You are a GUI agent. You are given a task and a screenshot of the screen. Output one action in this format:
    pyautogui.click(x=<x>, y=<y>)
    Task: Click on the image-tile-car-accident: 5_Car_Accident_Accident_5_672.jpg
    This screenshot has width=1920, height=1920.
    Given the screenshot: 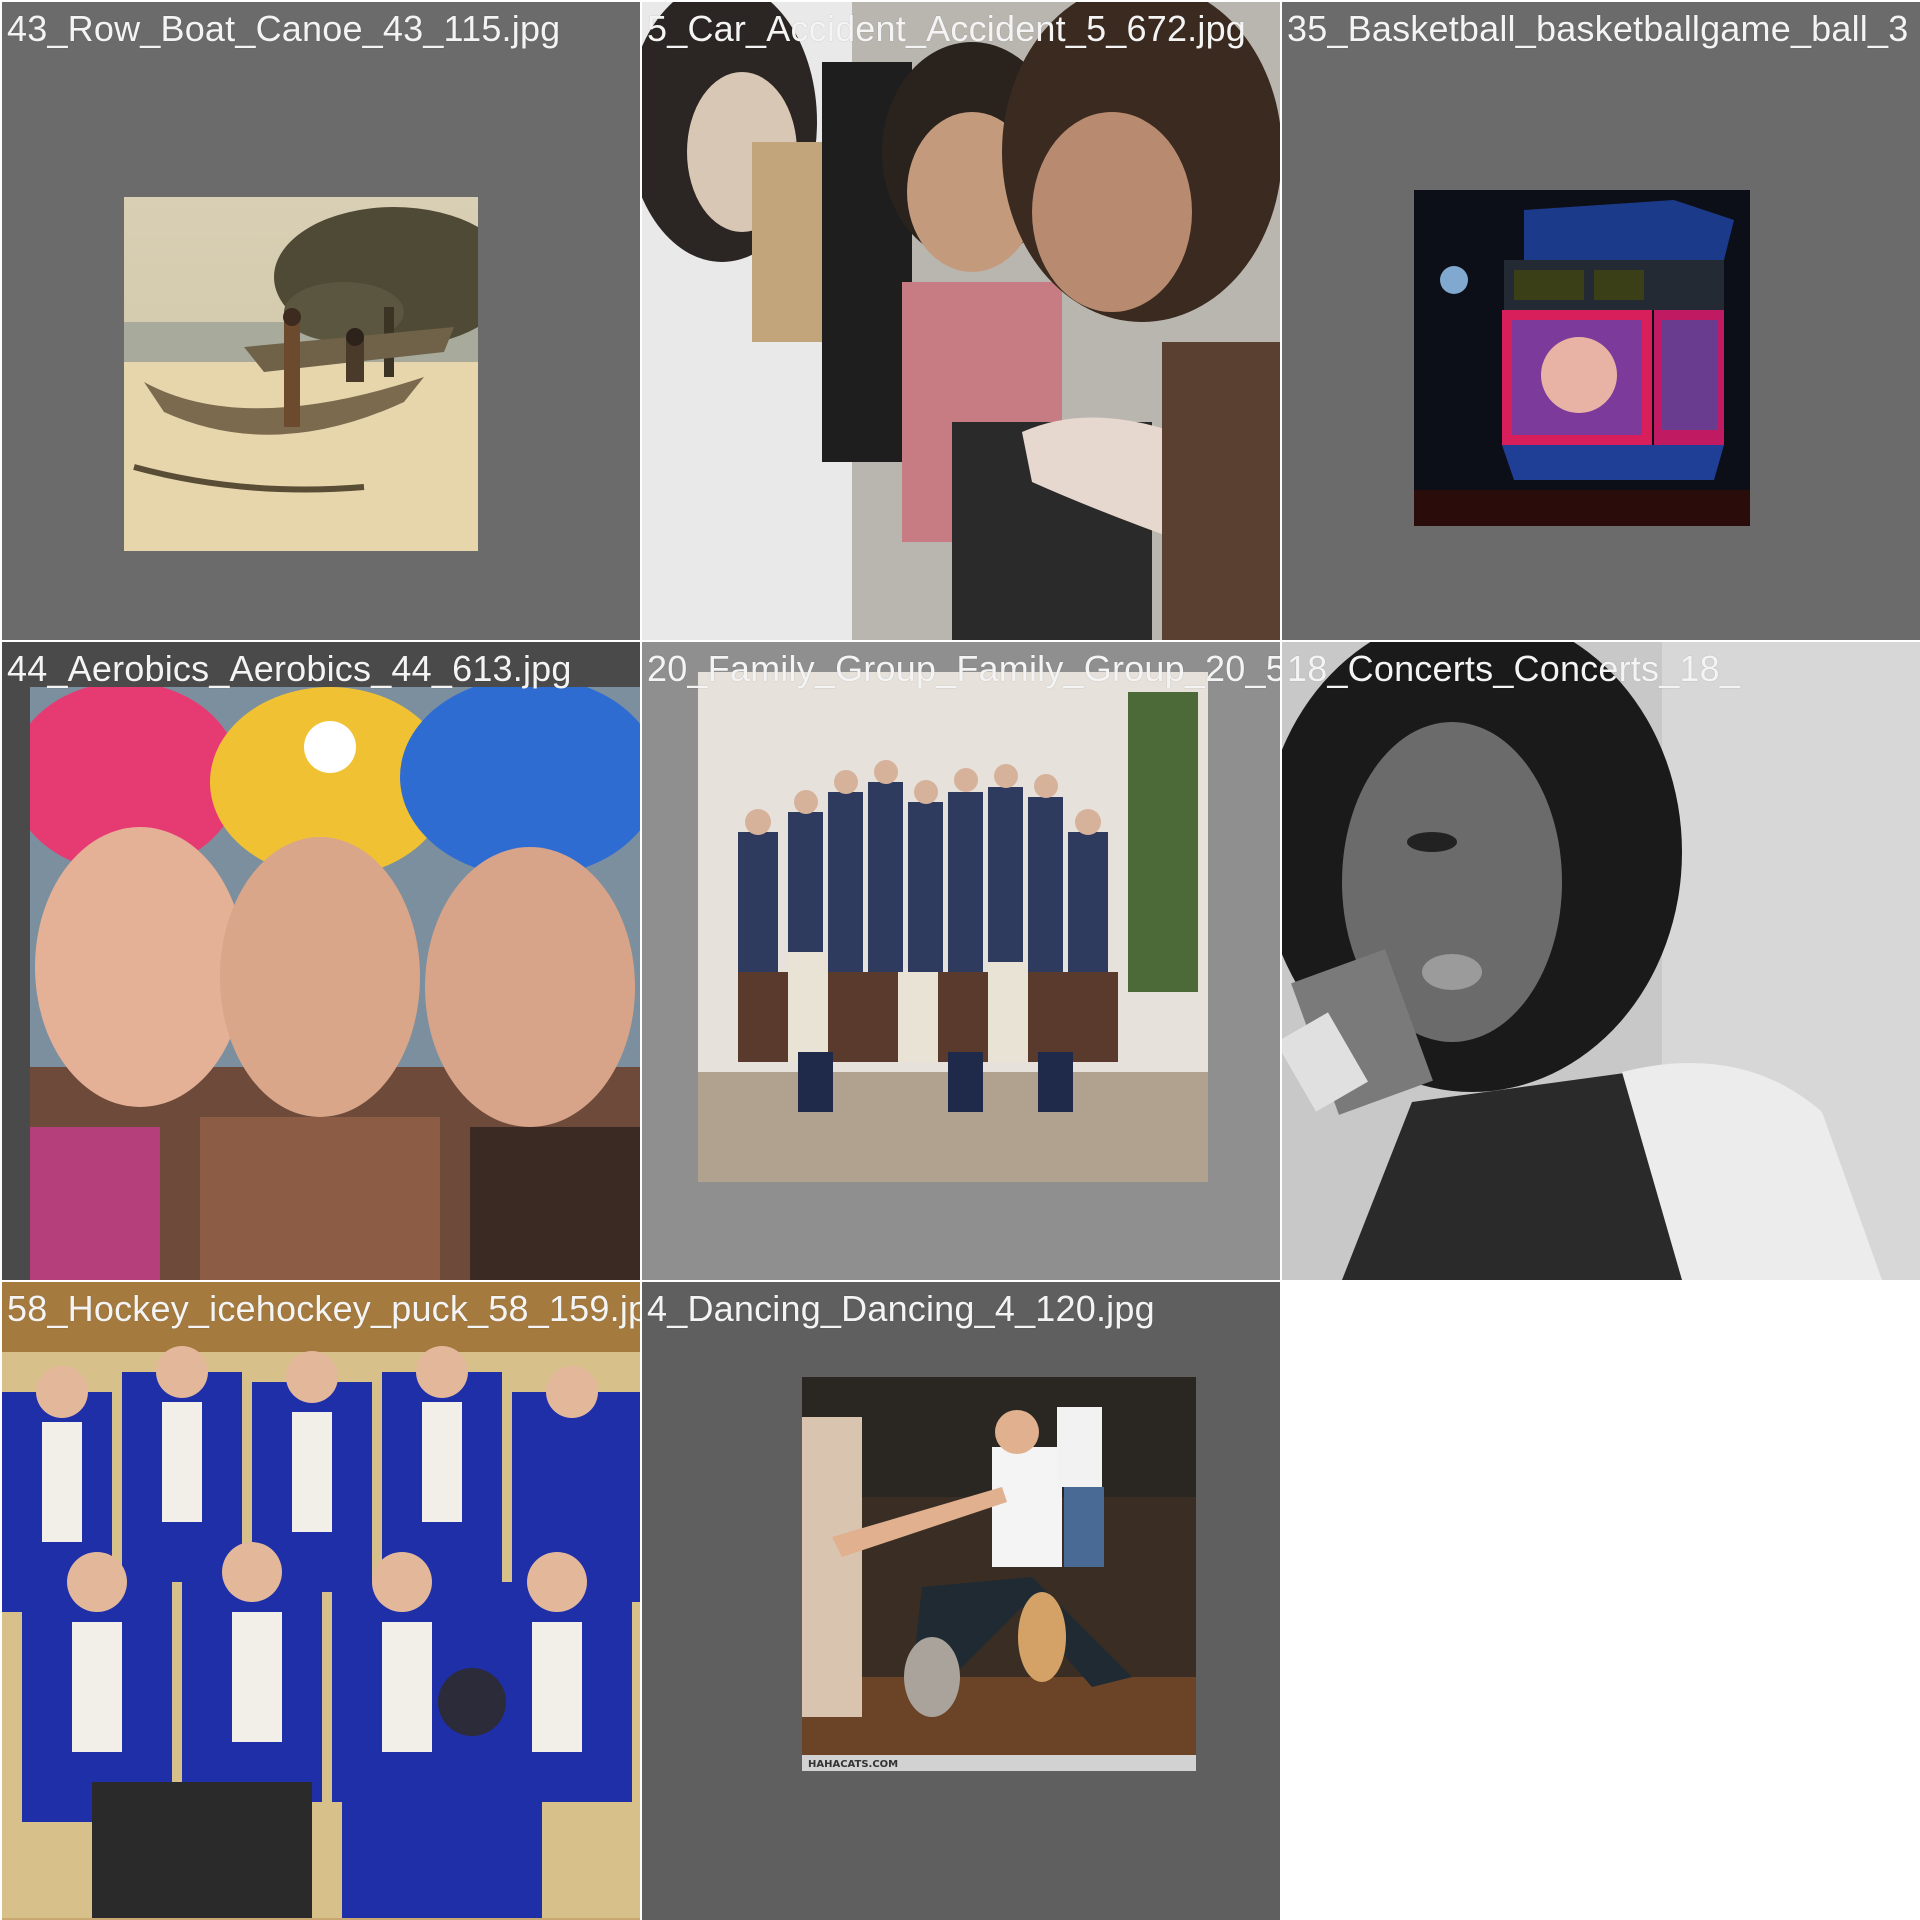 What is the action you would take?
    pyautogui.click(x=961, y=321)
    